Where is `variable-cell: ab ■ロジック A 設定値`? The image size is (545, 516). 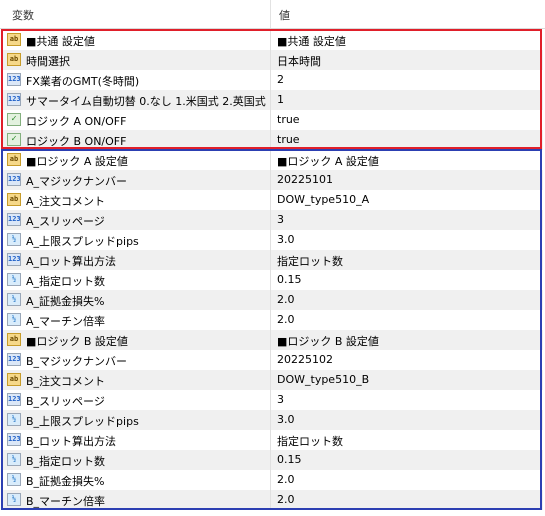 variable-cell: ab ■ロジック A 設定値 is located at coordinates (136, 160).